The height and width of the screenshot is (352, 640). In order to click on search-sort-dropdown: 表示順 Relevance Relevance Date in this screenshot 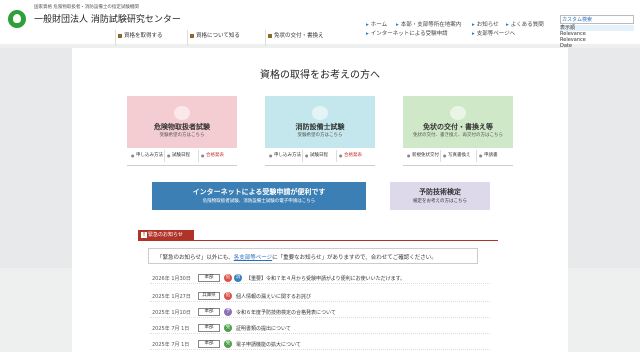, I will do `click(597, 37)`.